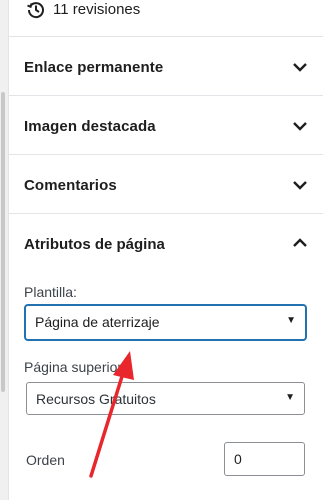  What do you see at coordinates (93, 67) in the screenshot?
I see `permalink-title: Enlace permanente` at bounding box center [93, 67].